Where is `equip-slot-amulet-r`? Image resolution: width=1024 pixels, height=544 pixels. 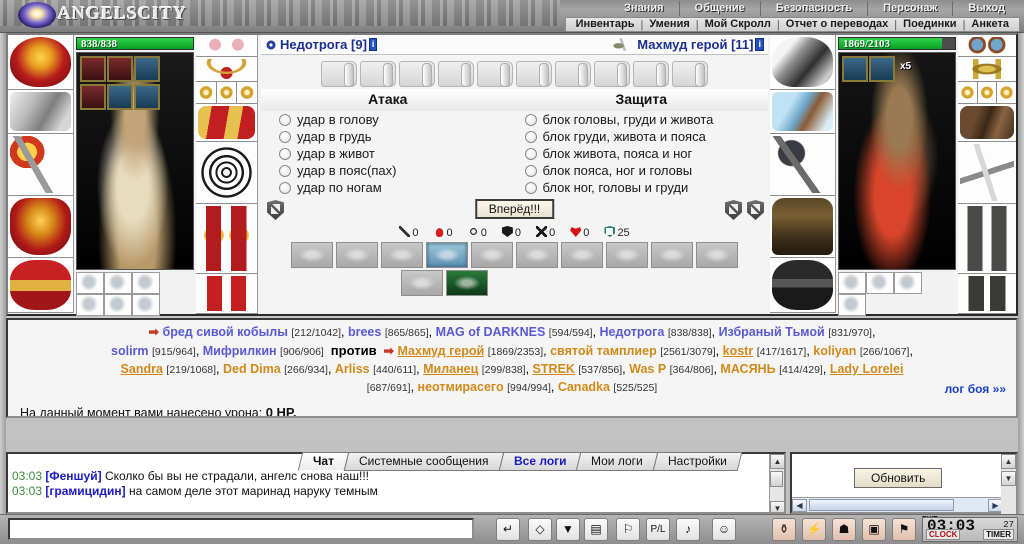
equip-slot-amulet-r is located at coordinates (987, 69).